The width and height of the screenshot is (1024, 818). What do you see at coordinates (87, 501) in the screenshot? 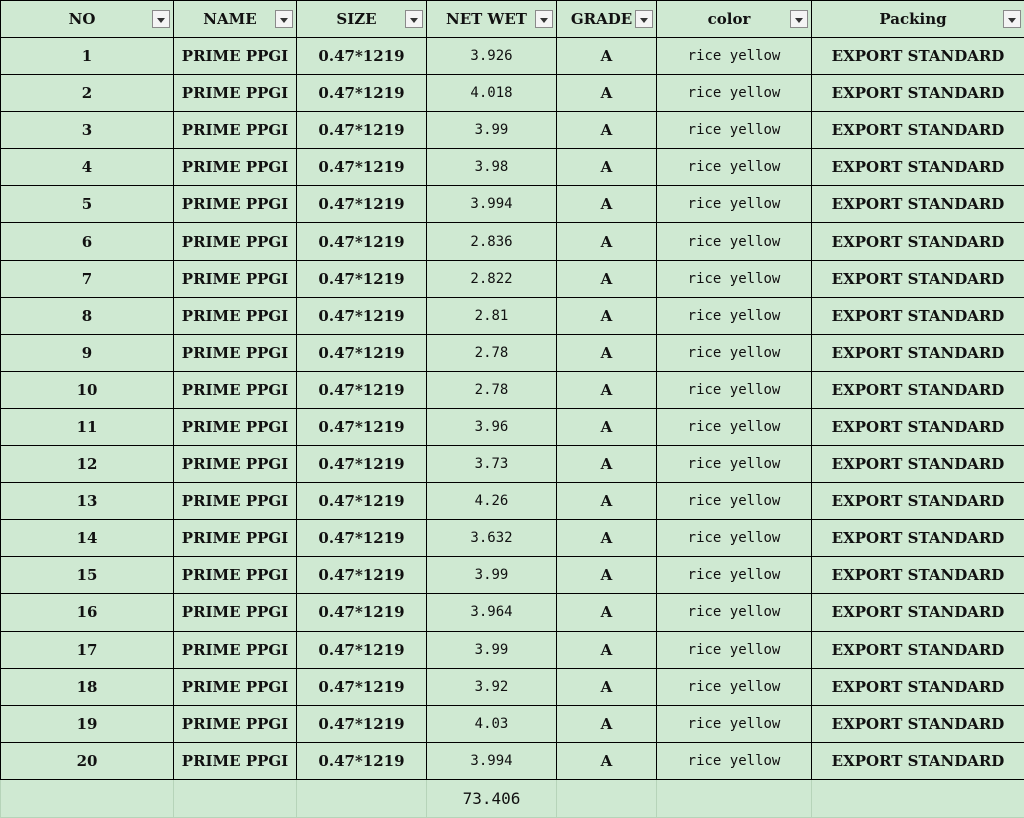
I see `cell-no: 13` at bounding box center [87, 501].